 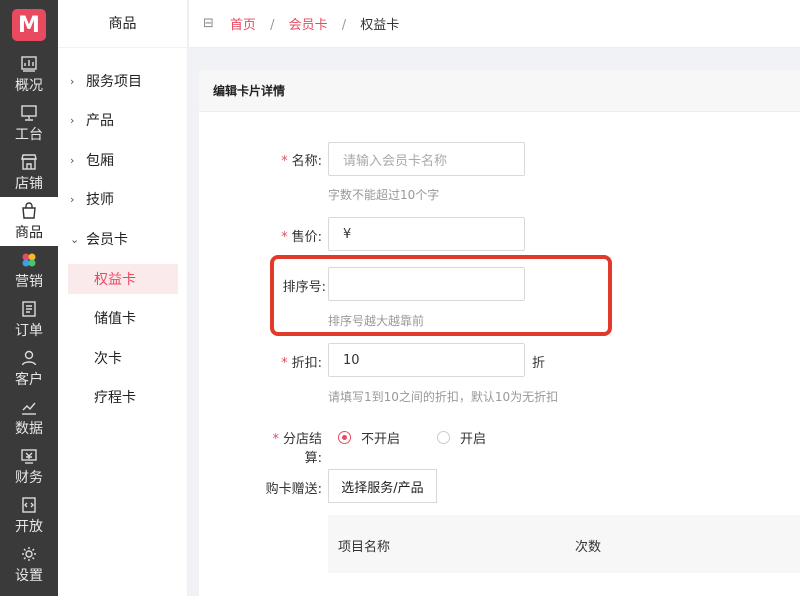 I want to click on discount-label: * 折扣:, so click(x=301, y=363).